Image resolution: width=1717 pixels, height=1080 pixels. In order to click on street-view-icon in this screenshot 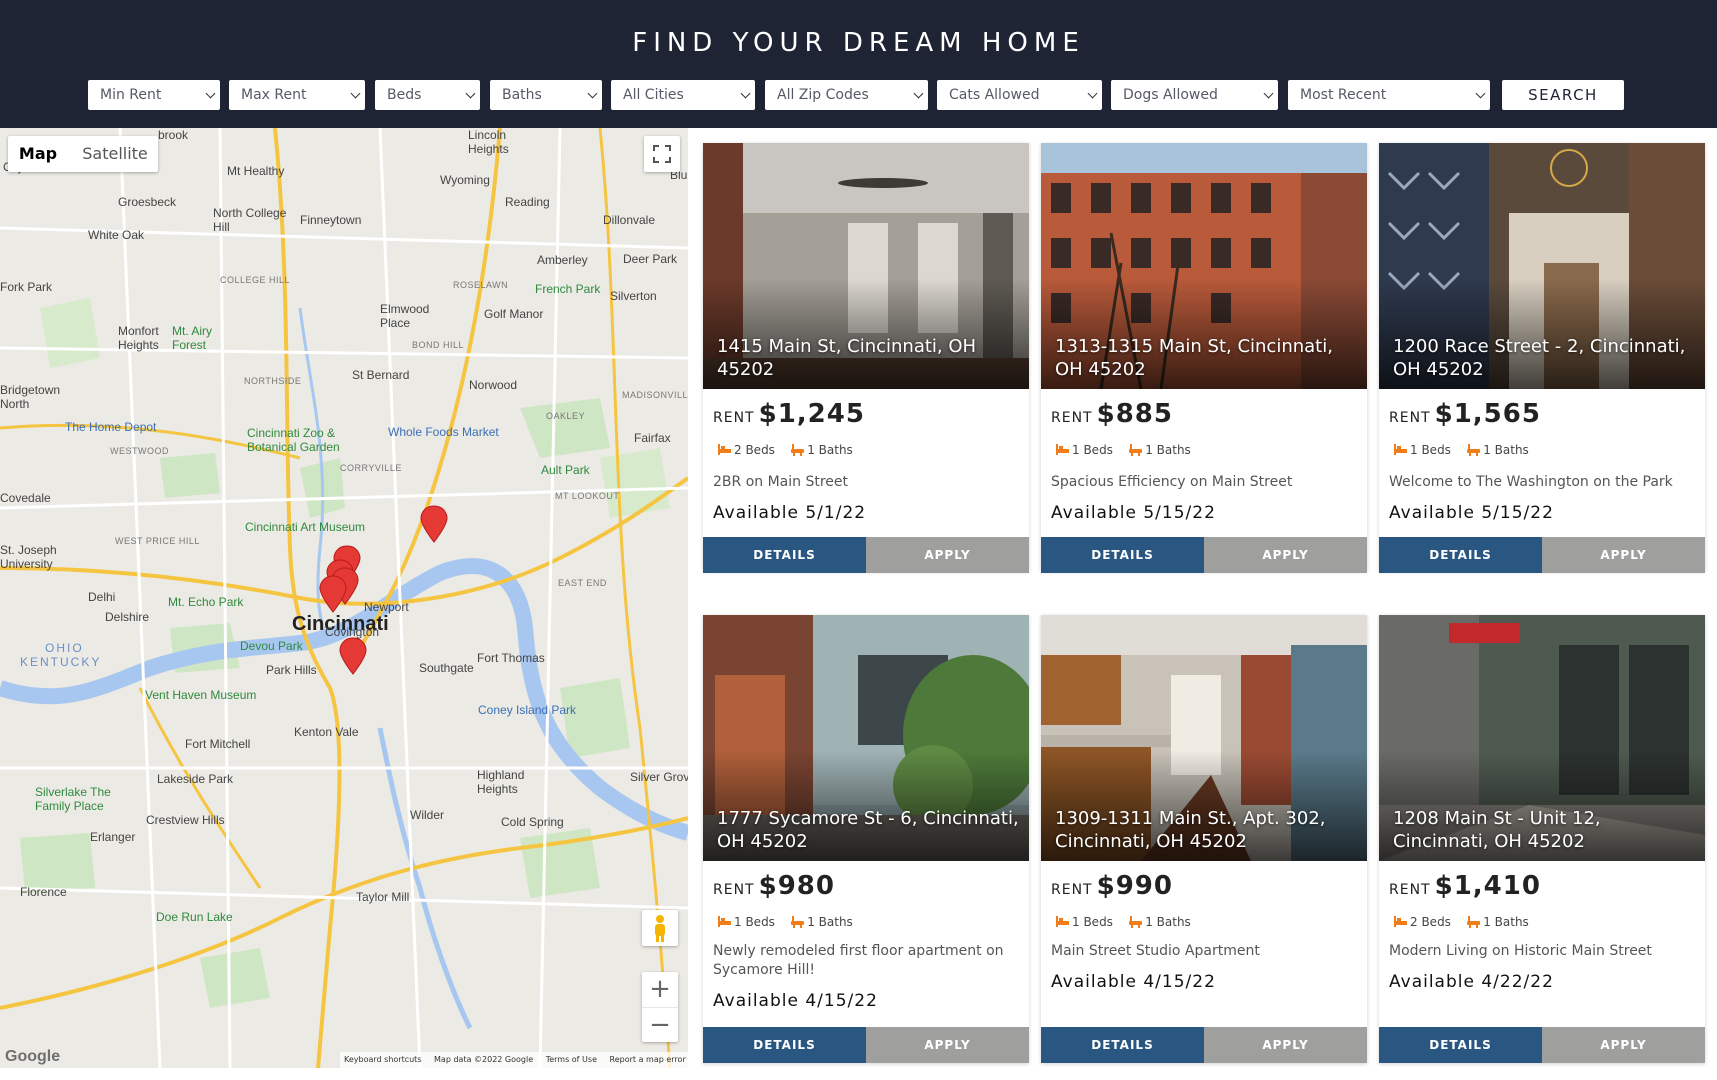, I will do `click(660, 928)`.